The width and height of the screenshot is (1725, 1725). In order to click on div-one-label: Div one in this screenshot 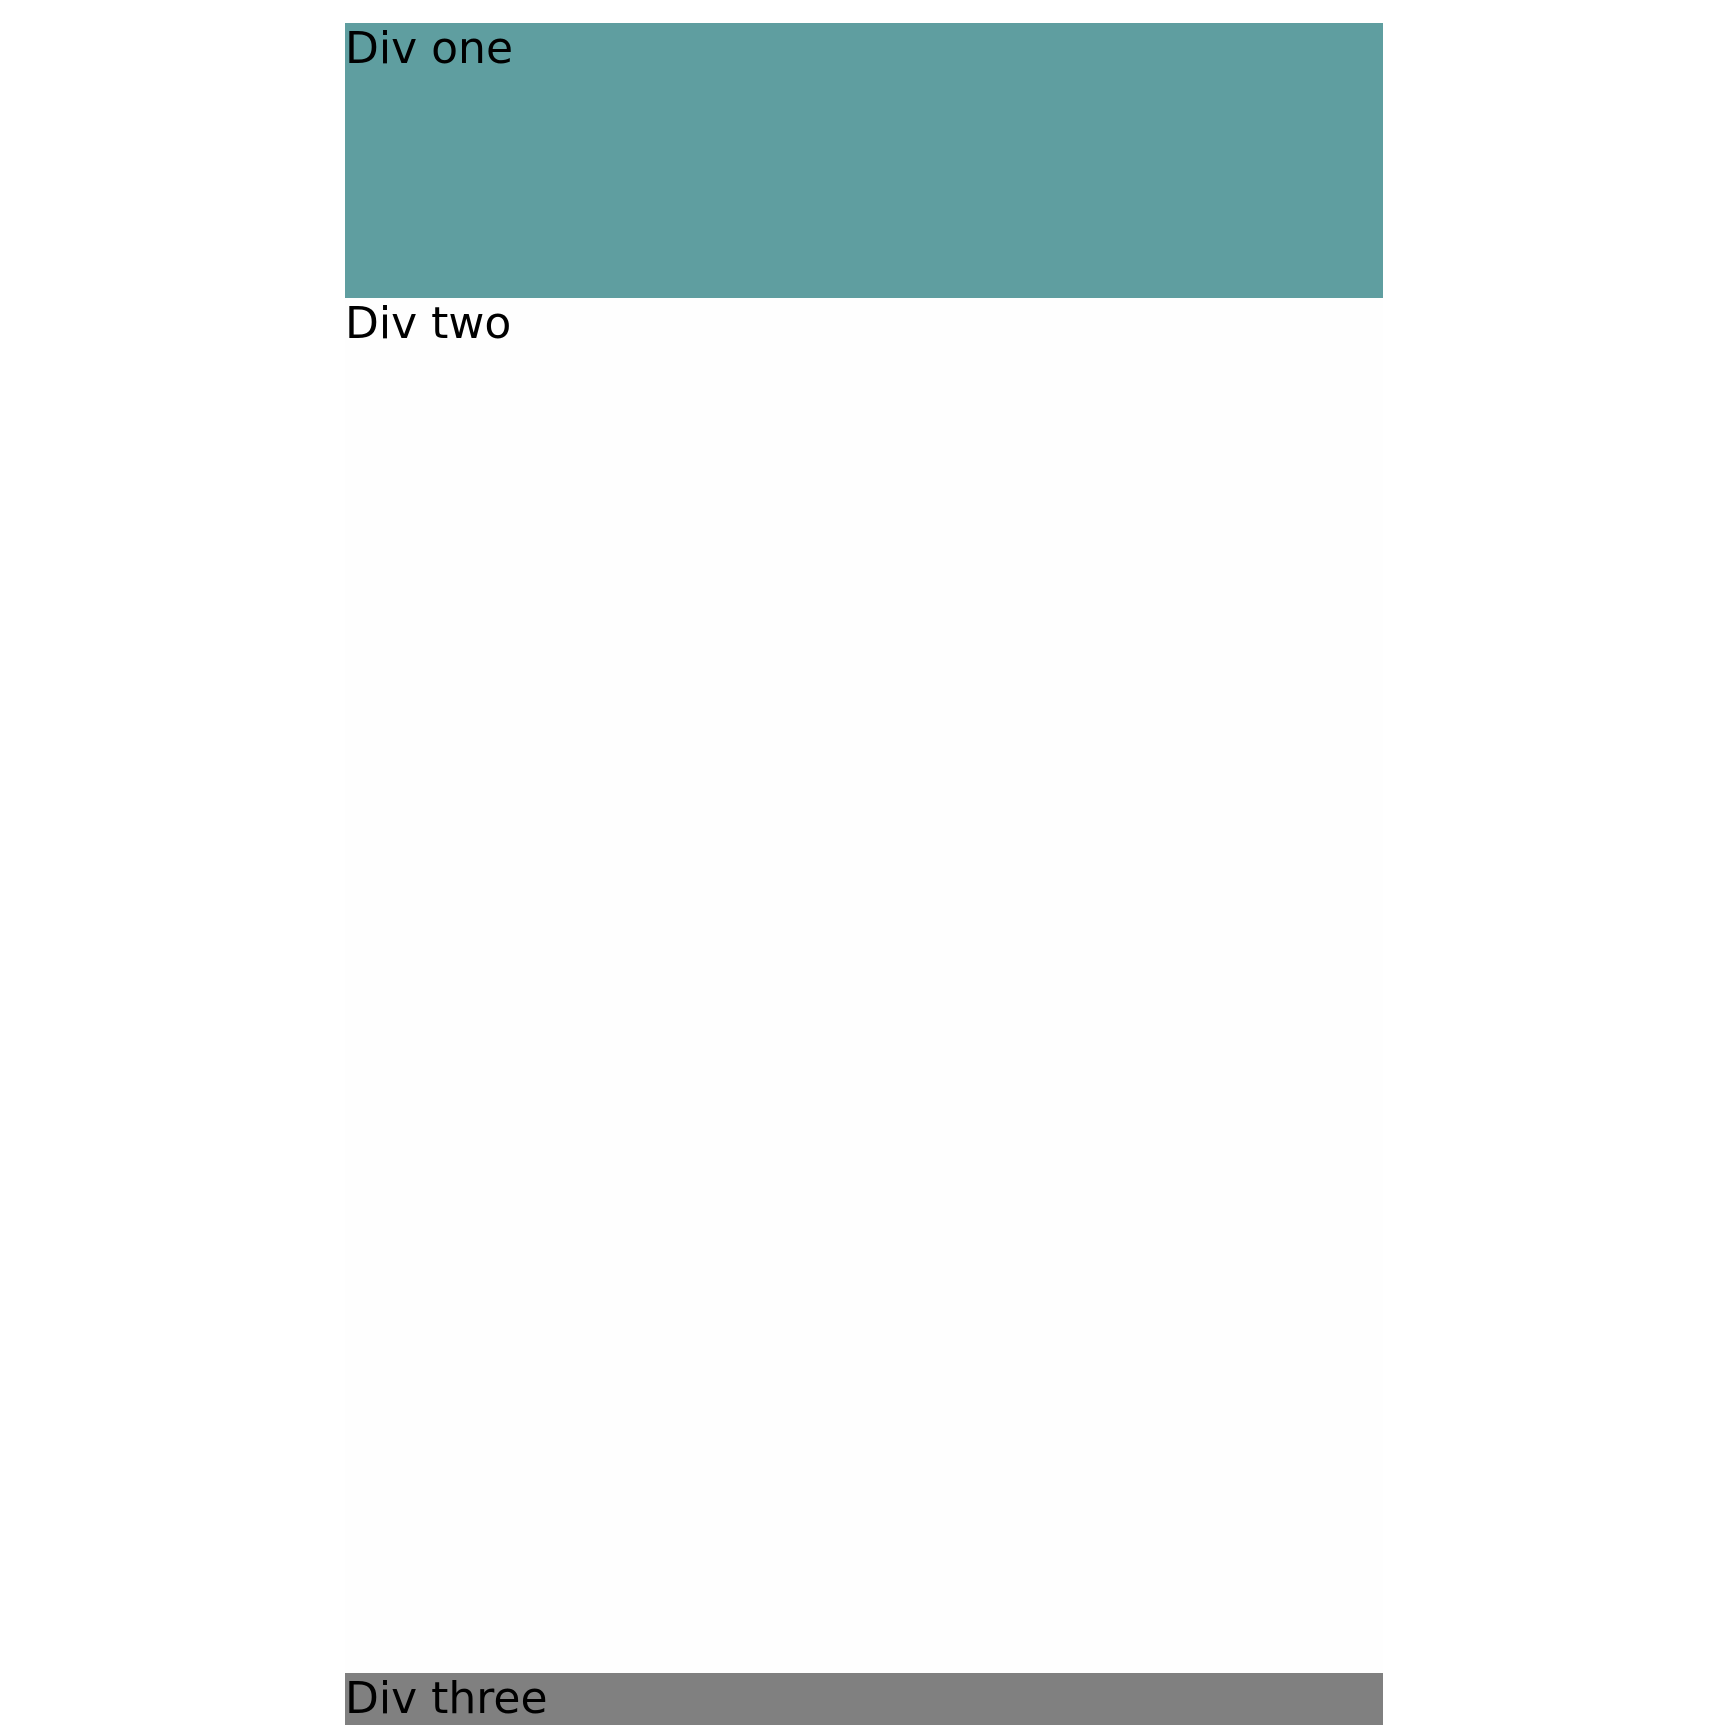, I will do `click(429, 48)`.